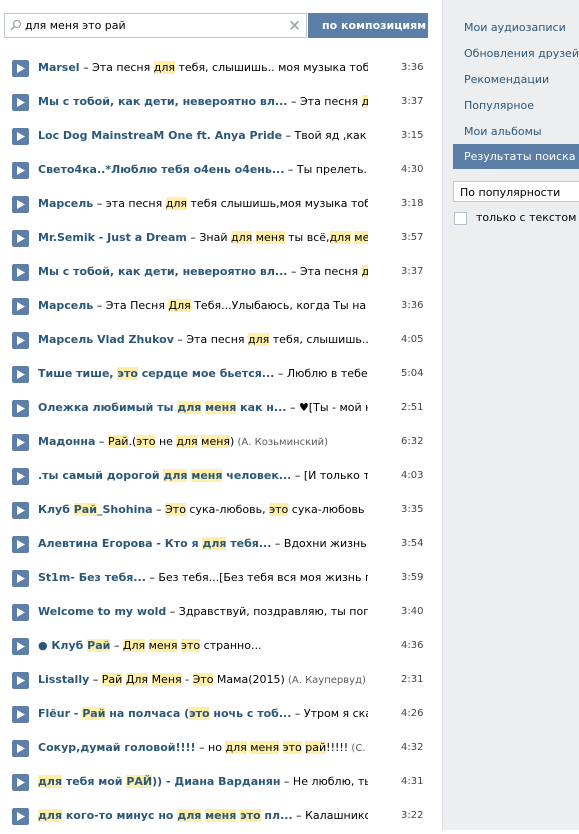 The width and height of the screenshot is (579, 834). Describe the element at coordinates (368, 25) in the screenshot. I see `search-mode-dropdown: по композициям▼` at that location.